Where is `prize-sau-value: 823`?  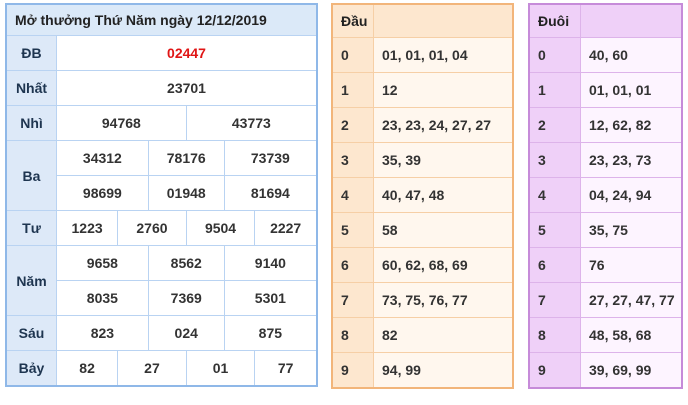 prize-sau-value: 823 is located at coordinates (102, 333).